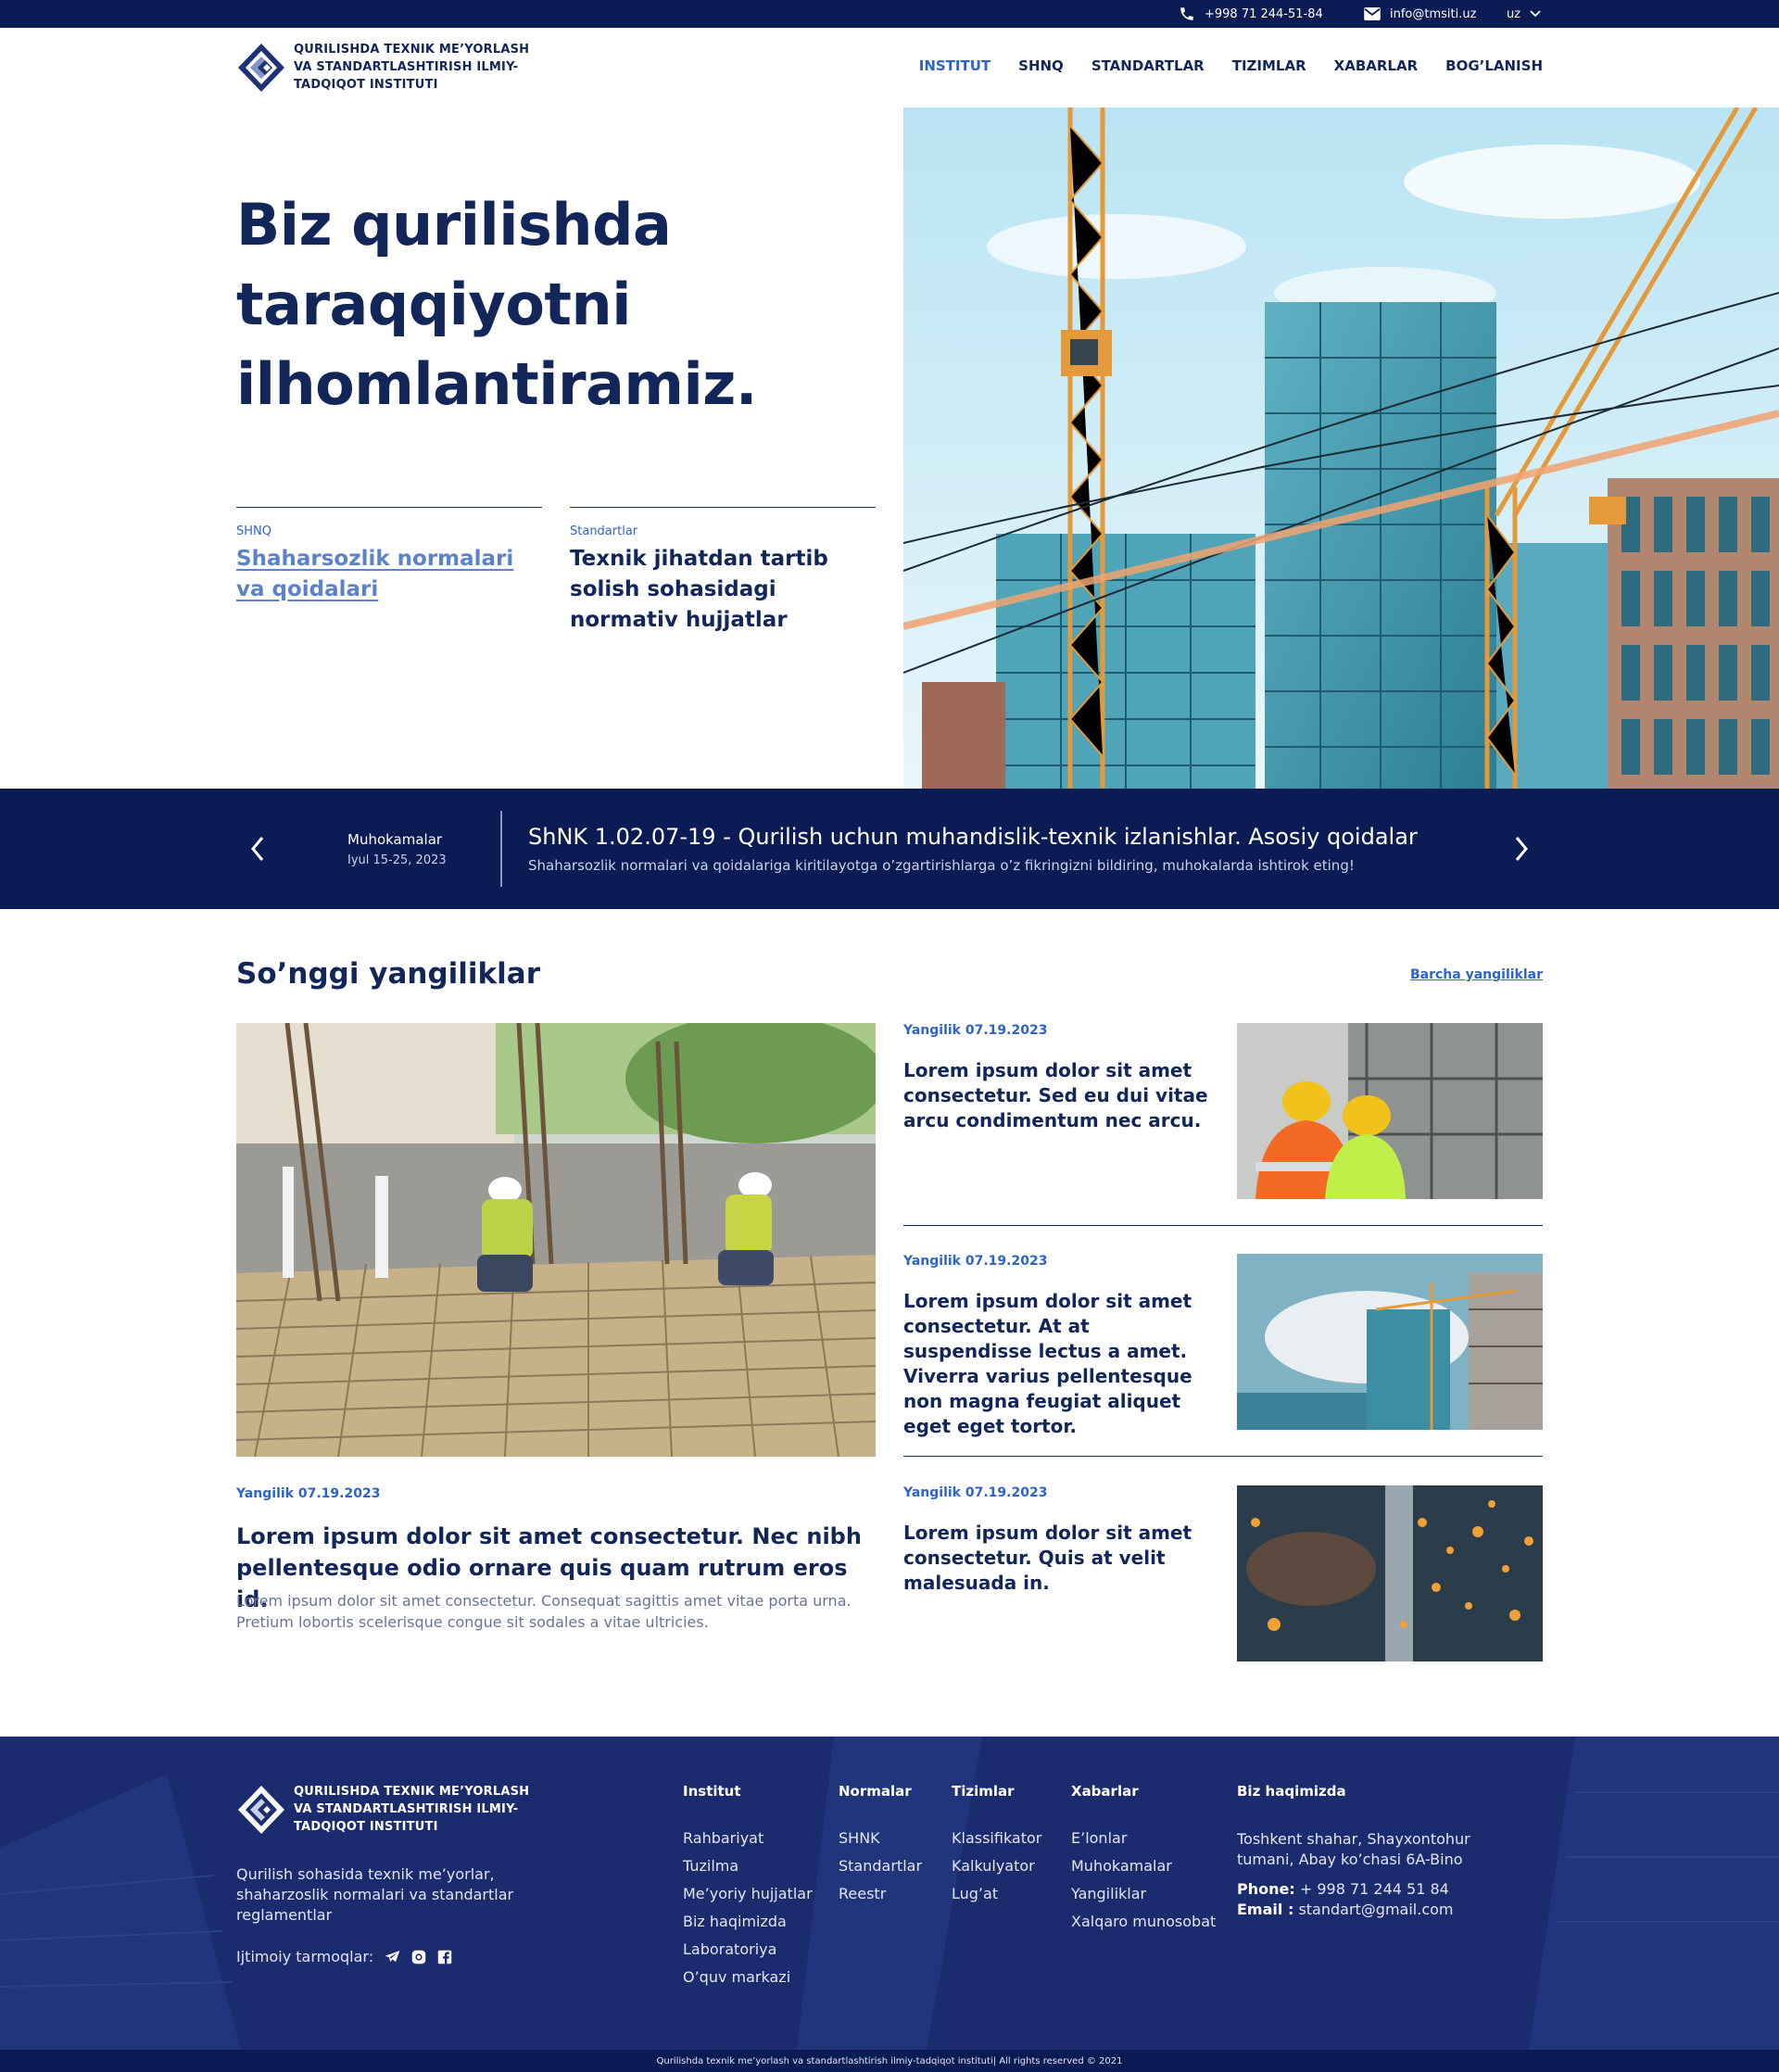  I want to click on social-label: Ijtimoiy tarmoqlar:, so click(305, 1956).